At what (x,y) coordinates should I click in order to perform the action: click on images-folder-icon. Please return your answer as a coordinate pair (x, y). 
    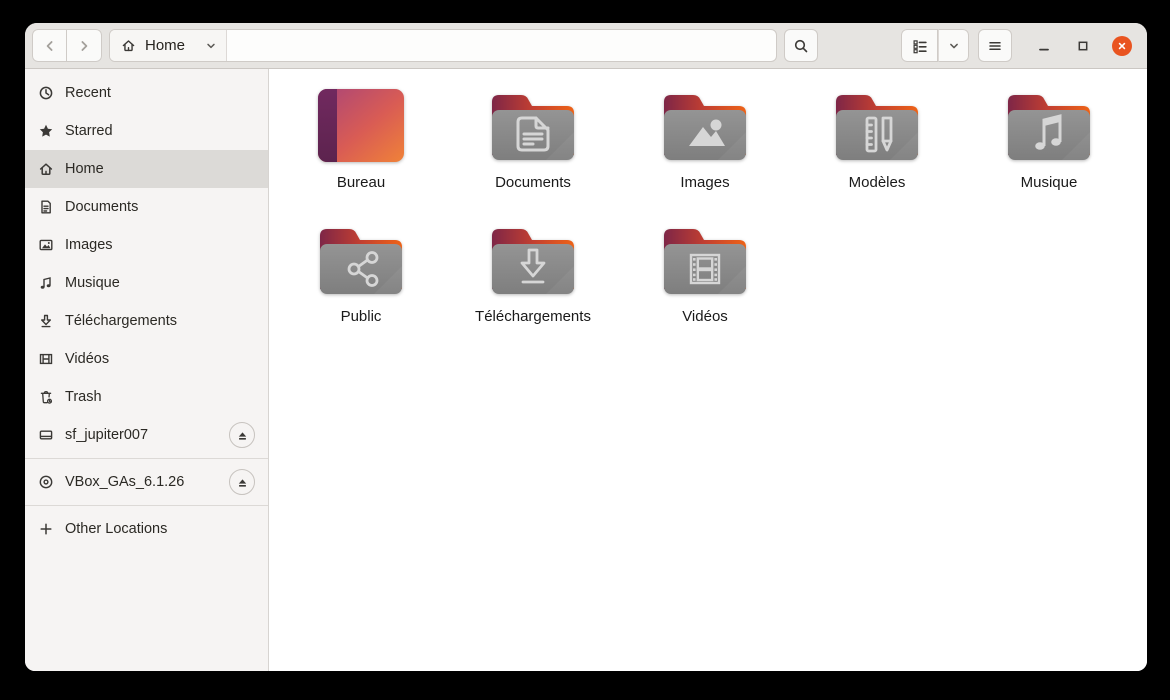
    Looking at the image, I should click on (705, 125).